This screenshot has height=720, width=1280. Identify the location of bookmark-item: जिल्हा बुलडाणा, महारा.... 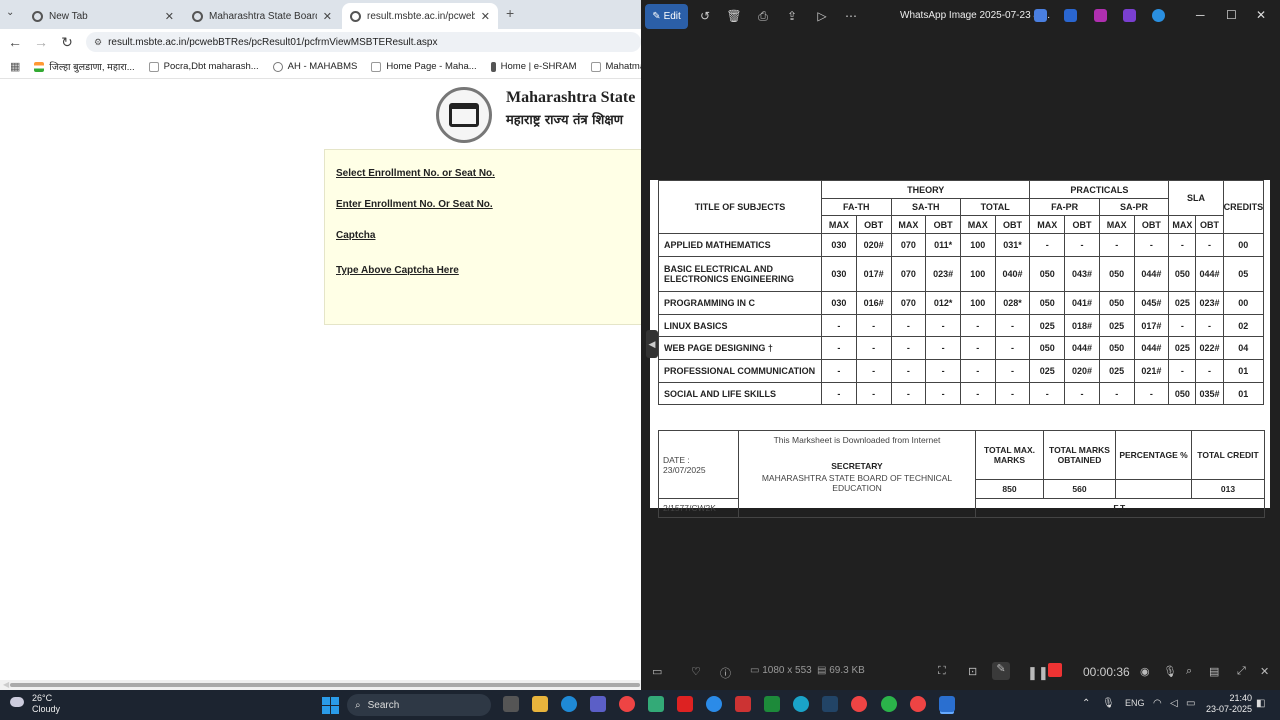
(84, 66).